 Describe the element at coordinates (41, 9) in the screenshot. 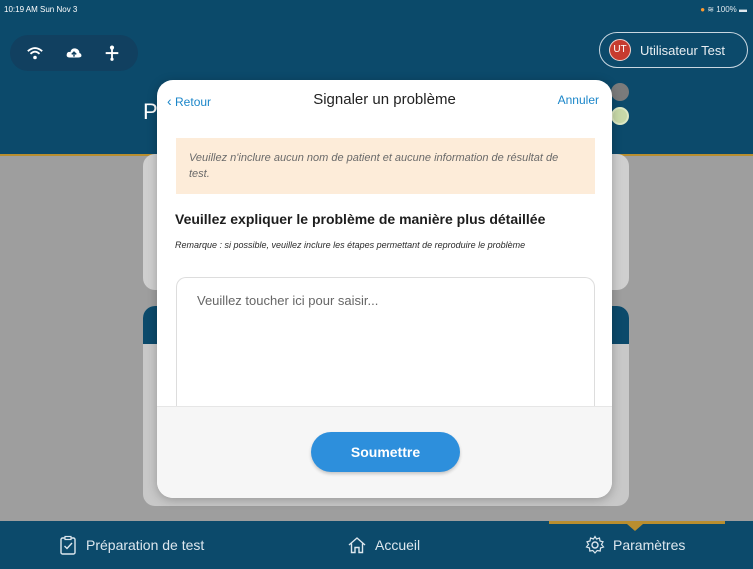

I see `status-time: 10:19 AM Sun Nov 3` at that location.